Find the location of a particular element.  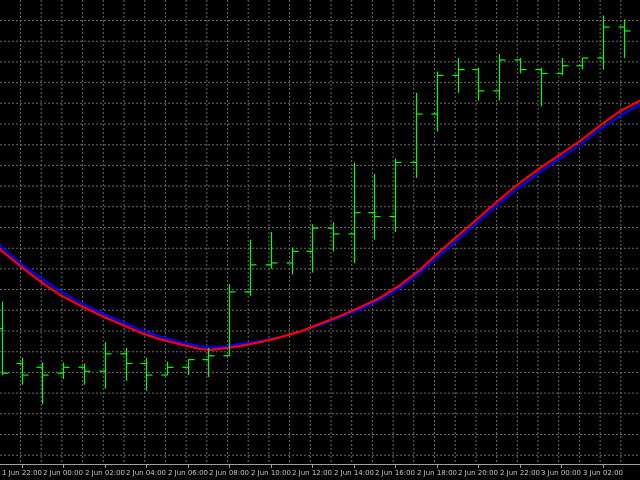

time-axis-label: 2 Jun 16:00 is located at coordinates (395, 473).